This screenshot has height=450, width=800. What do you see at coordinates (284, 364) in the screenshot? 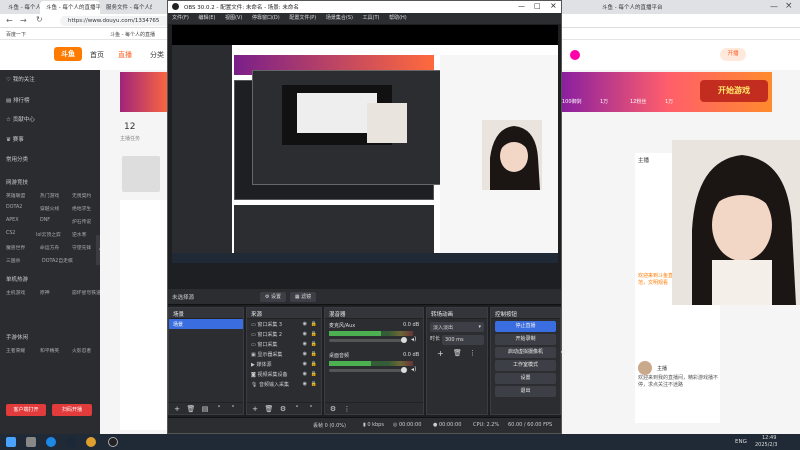
I see `source-item: ▶ 媒体源 ◉ 🔒` at bounding box center [284, 364].